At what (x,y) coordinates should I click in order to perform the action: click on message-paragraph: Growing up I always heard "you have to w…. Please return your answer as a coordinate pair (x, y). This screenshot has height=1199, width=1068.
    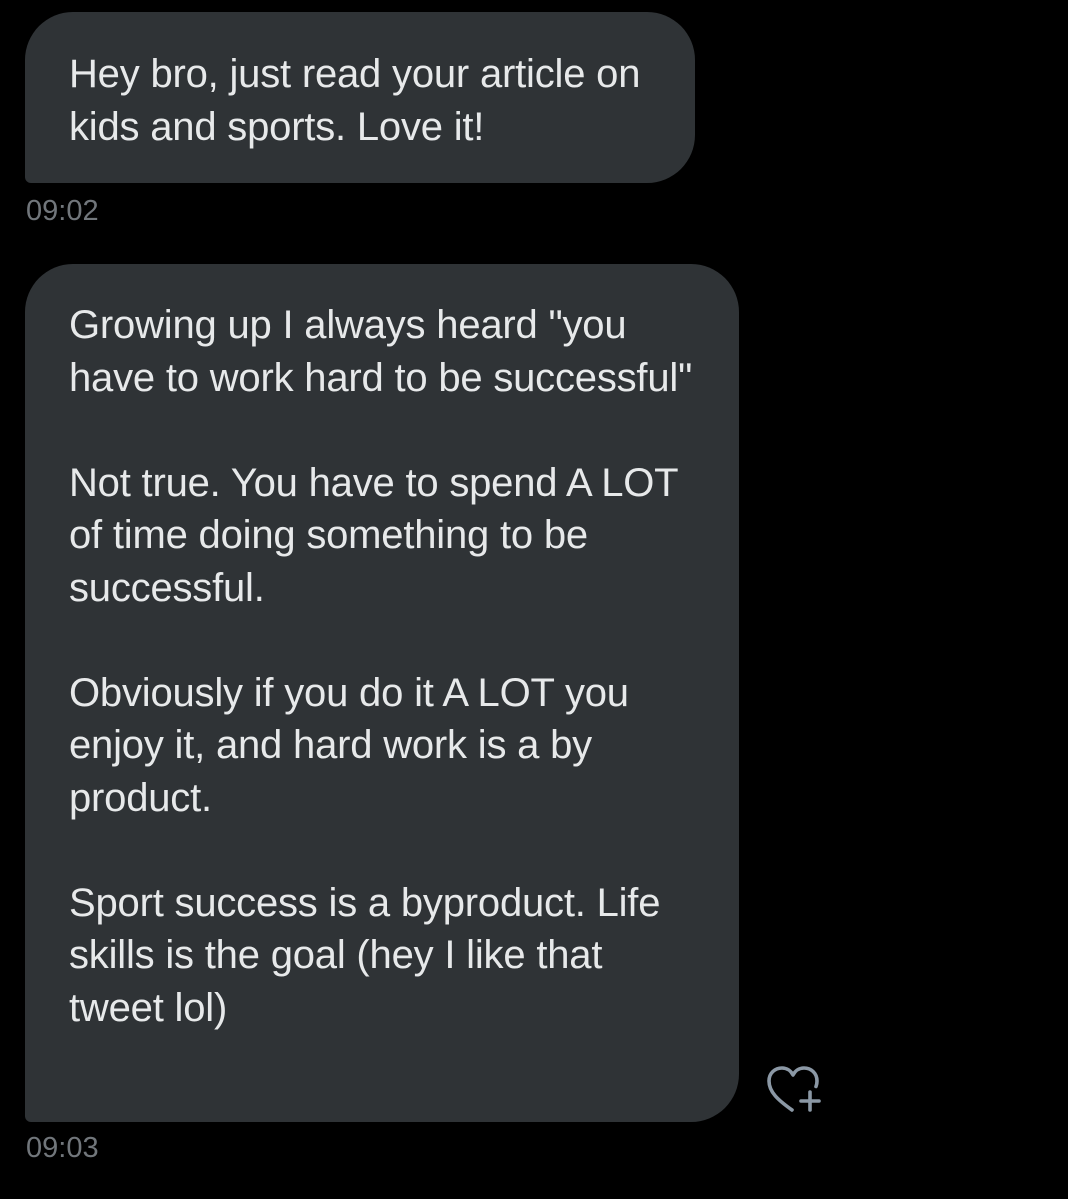
    Looking at the image, I should click on (381, 351).